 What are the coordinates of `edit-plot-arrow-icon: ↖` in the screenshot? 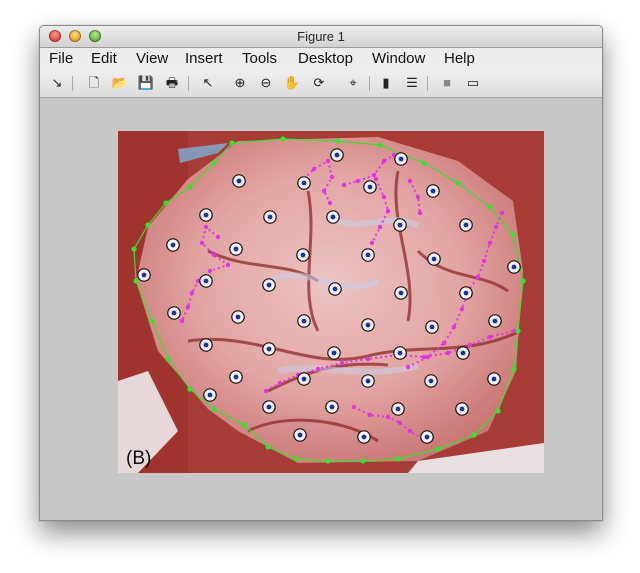 It's located at (208, 83).